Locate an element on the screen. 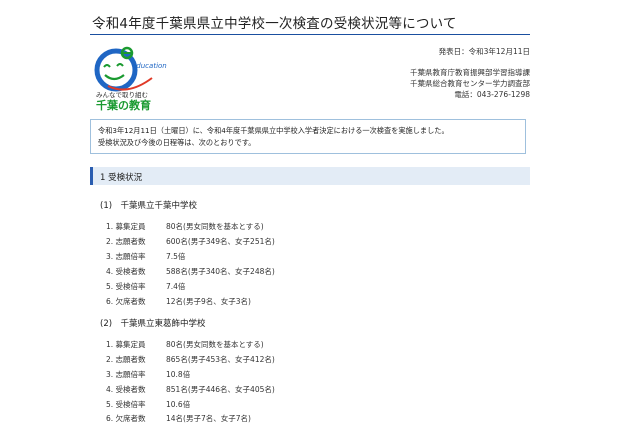 The image size is (640, 426). page-title: 令和4年度千葉県県立中学校一次検査の受検状況等について is located at coordinates (274, 24).